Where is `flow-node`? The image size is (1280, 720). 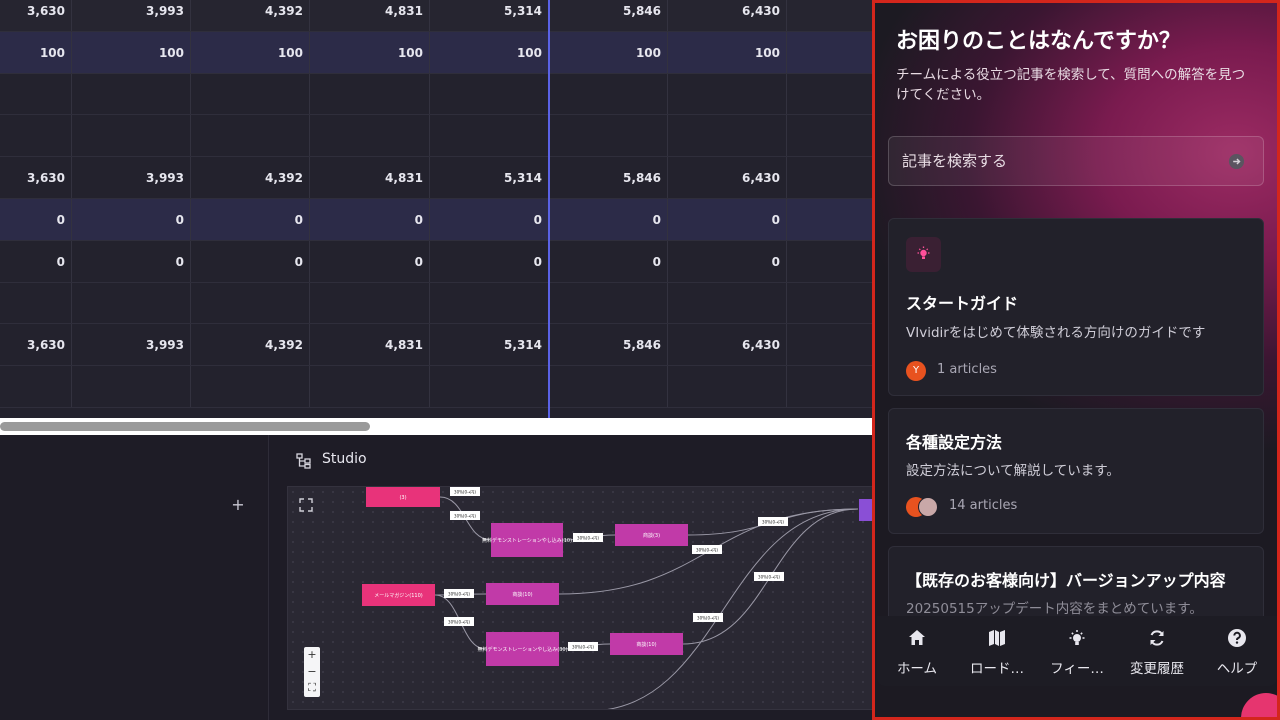
flow-node is located at coordinates (866, 510).